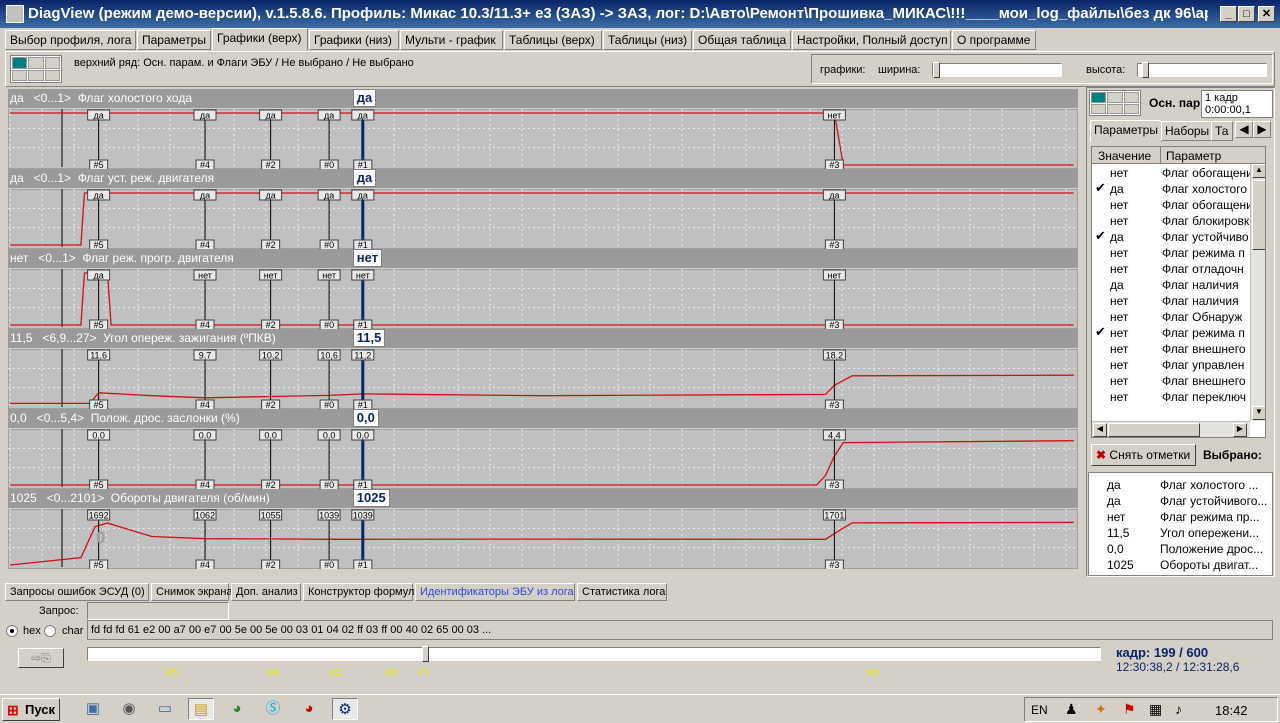 Image resolution: width=1280 pixels, height=723 pixels. What do you see at coordinates (1126, 131) in the screenshot?
I see `tab-params: Параметры` at bounding box center [1126, 131].